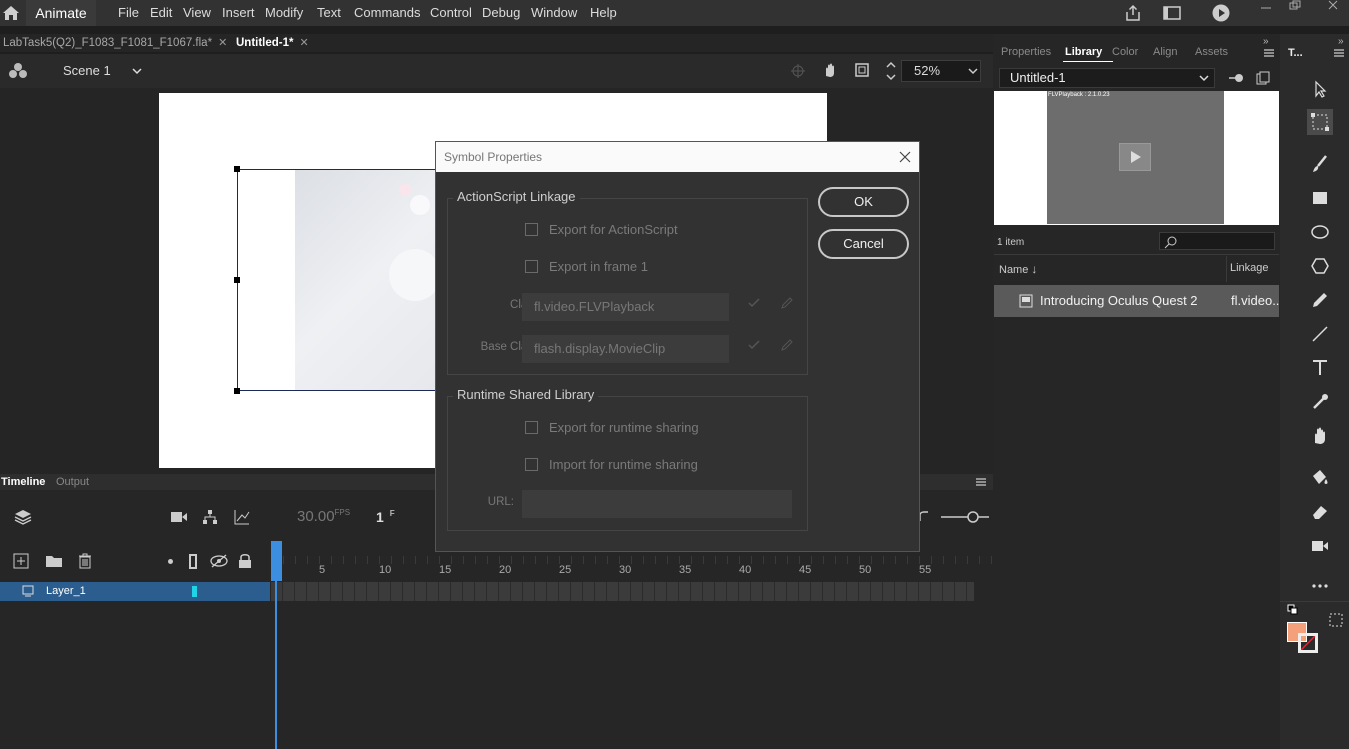  What do you see at coordinates (1320, 164) in the screenshot?
I see `brush-tool-icon` at bounding box center [1320, 164].